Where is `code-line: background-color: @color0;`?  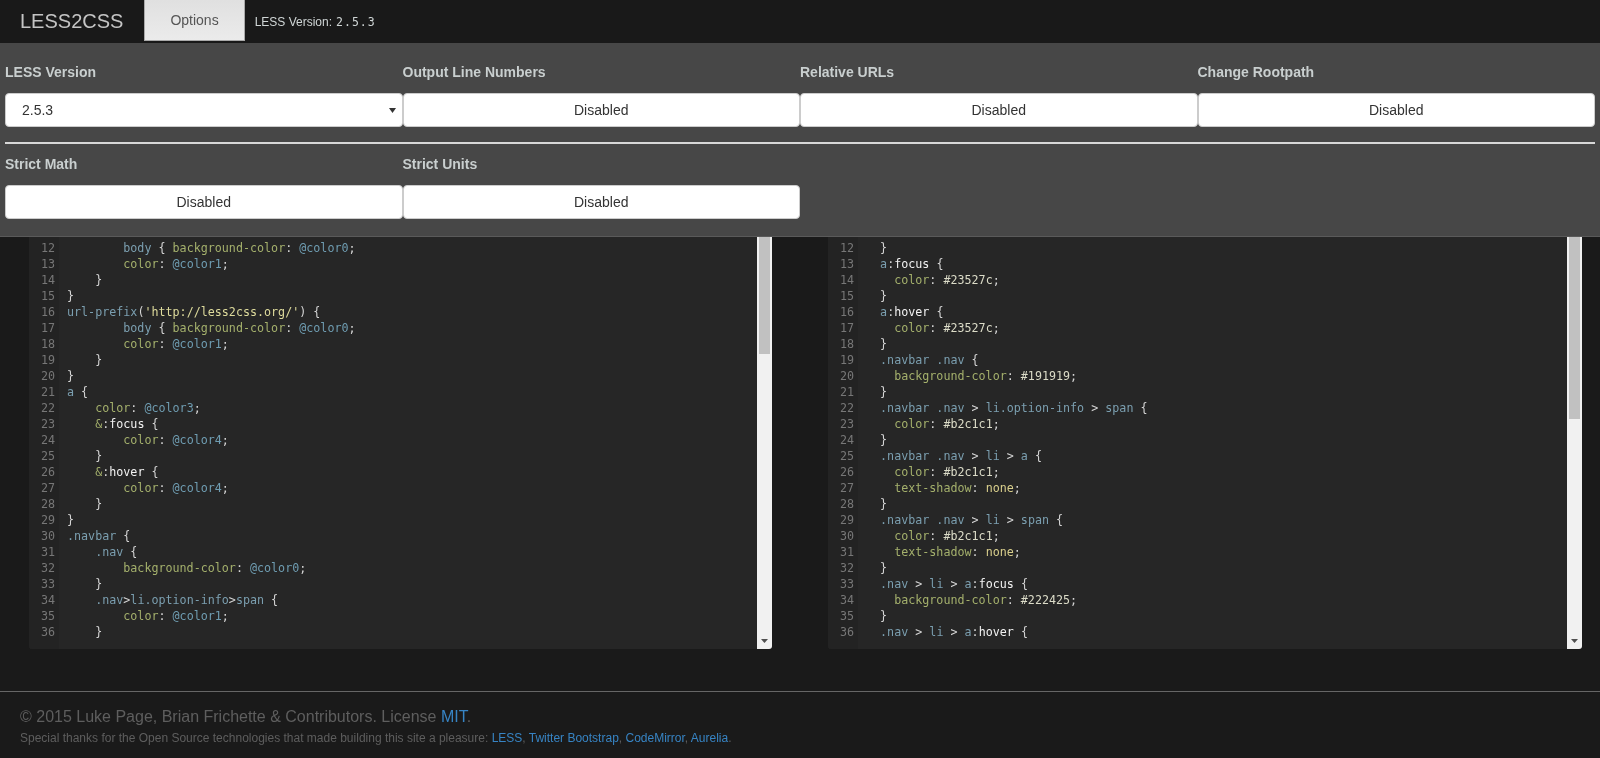
code-line: background-color: @color0; is located at coordinates (214, 568).